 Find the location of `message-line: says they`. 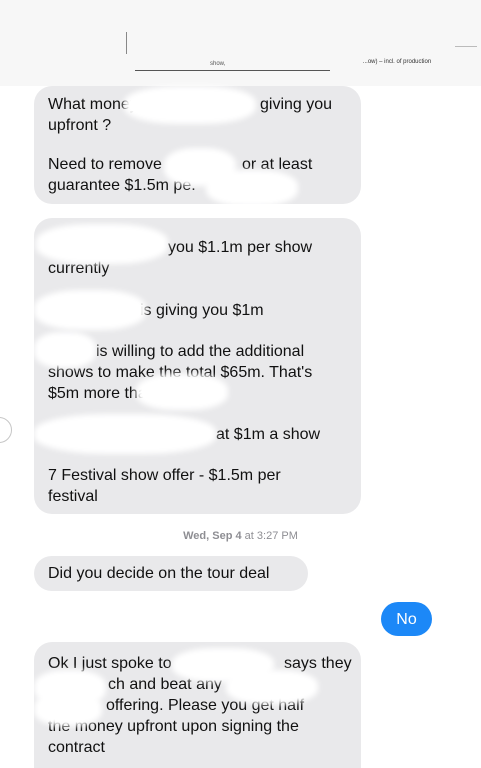

message-line: says they is located at coordinates (318, 663).